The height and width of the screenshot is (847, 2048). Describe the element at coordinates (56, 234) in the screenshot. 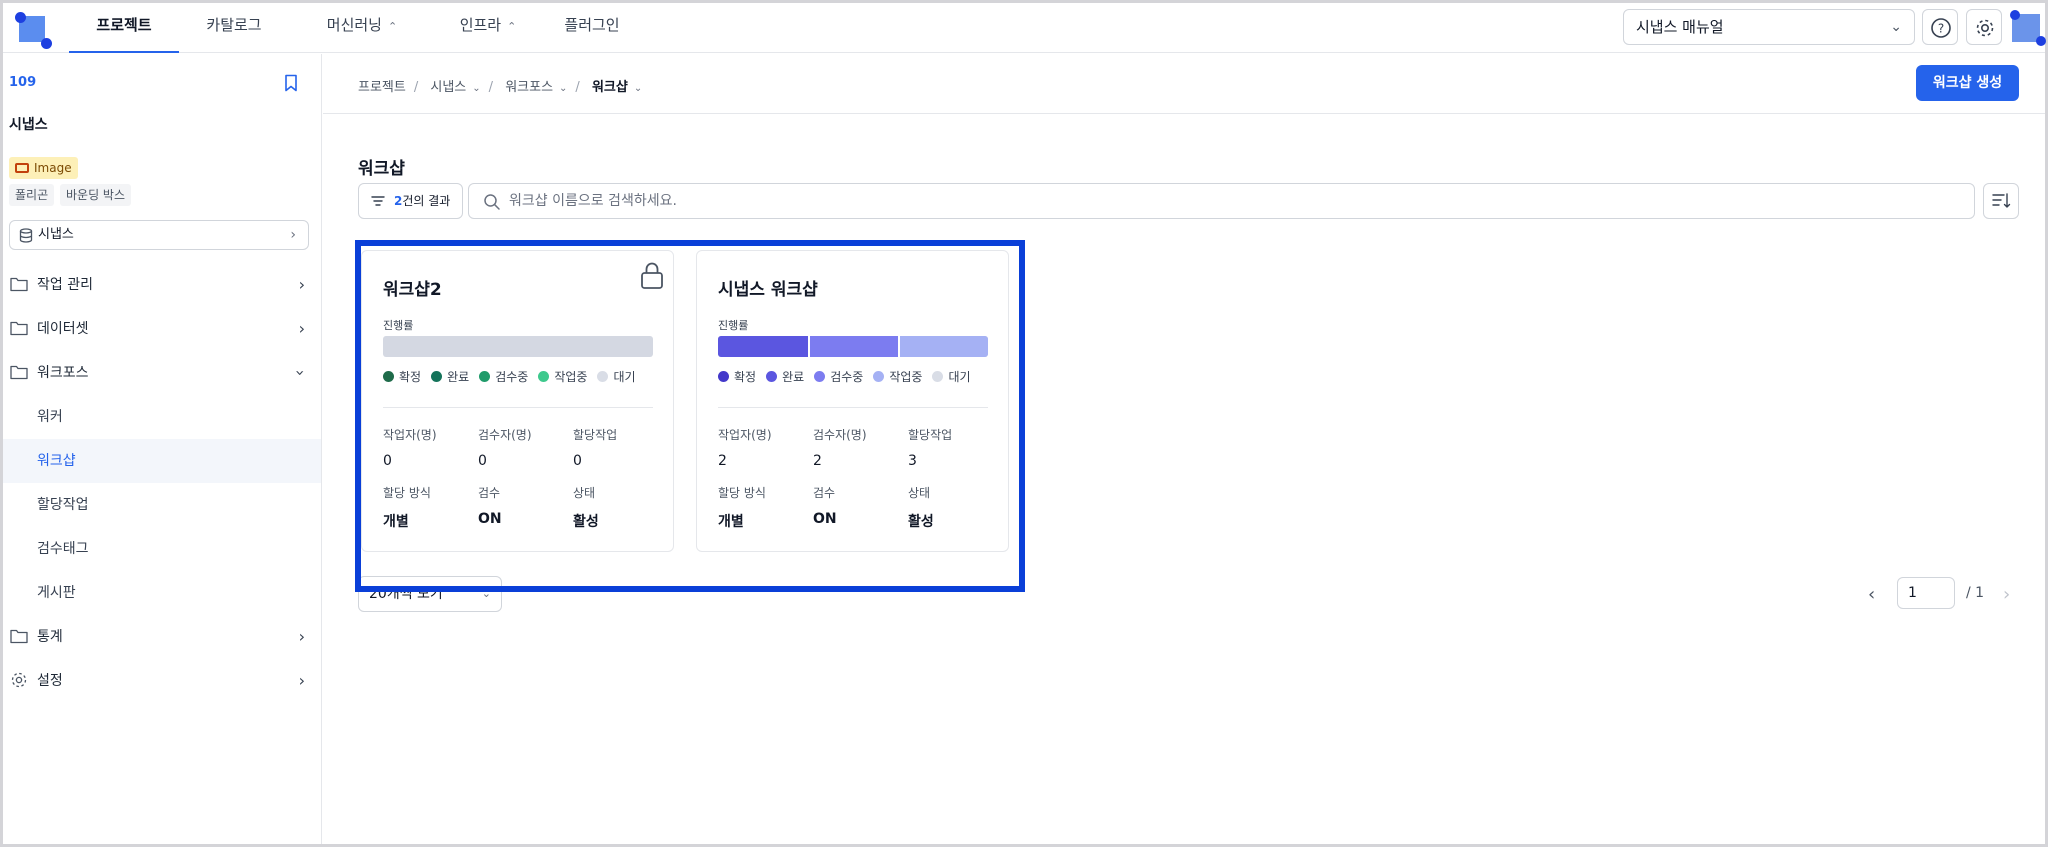

I see `dataset-select-value: 시냅스` at that location.